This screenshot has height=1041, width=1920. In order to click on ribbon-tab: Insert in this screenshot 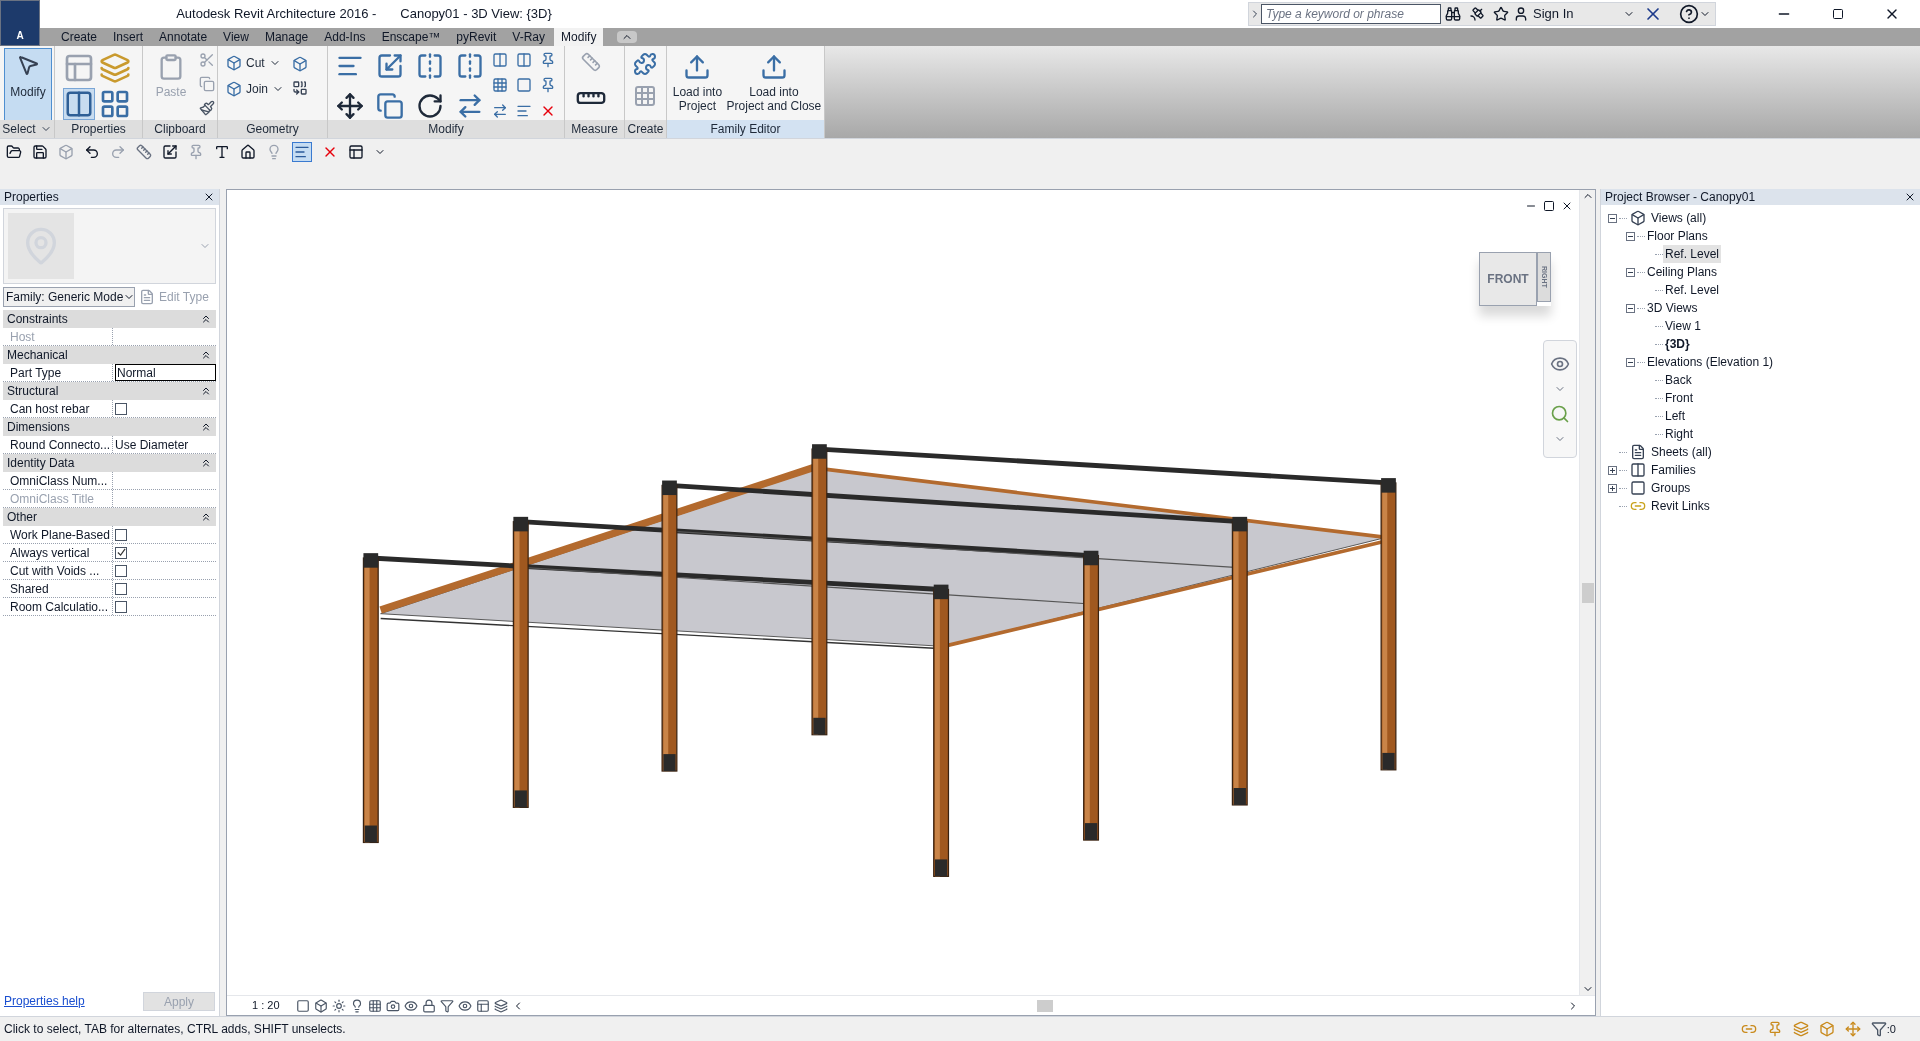, I will do `click(128, 37)`.